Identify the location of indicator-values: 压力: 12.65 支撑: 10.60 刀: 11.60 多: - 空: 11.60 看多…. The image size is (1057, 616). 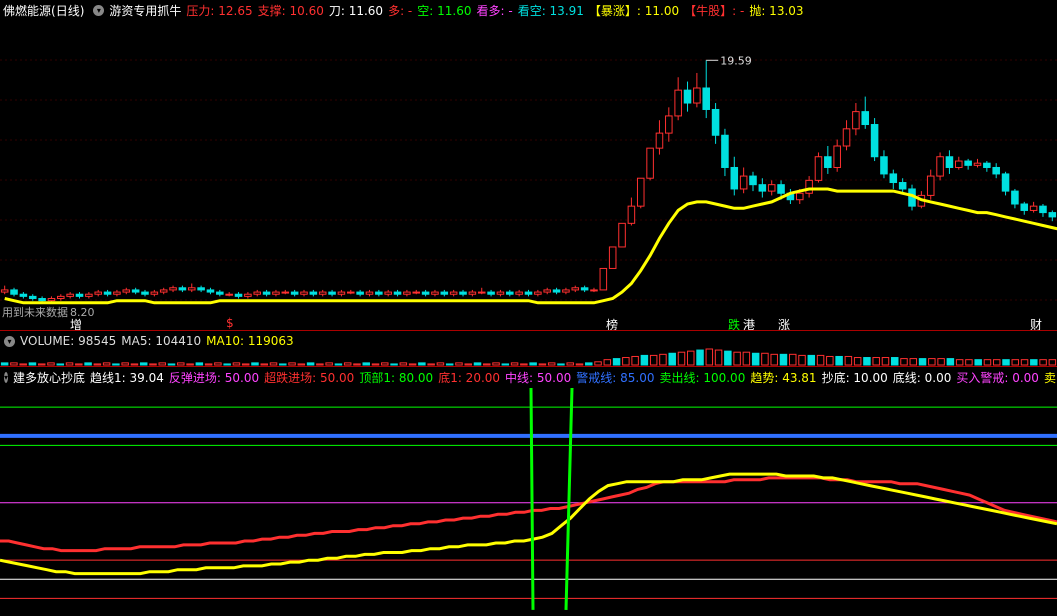
(497, 10).